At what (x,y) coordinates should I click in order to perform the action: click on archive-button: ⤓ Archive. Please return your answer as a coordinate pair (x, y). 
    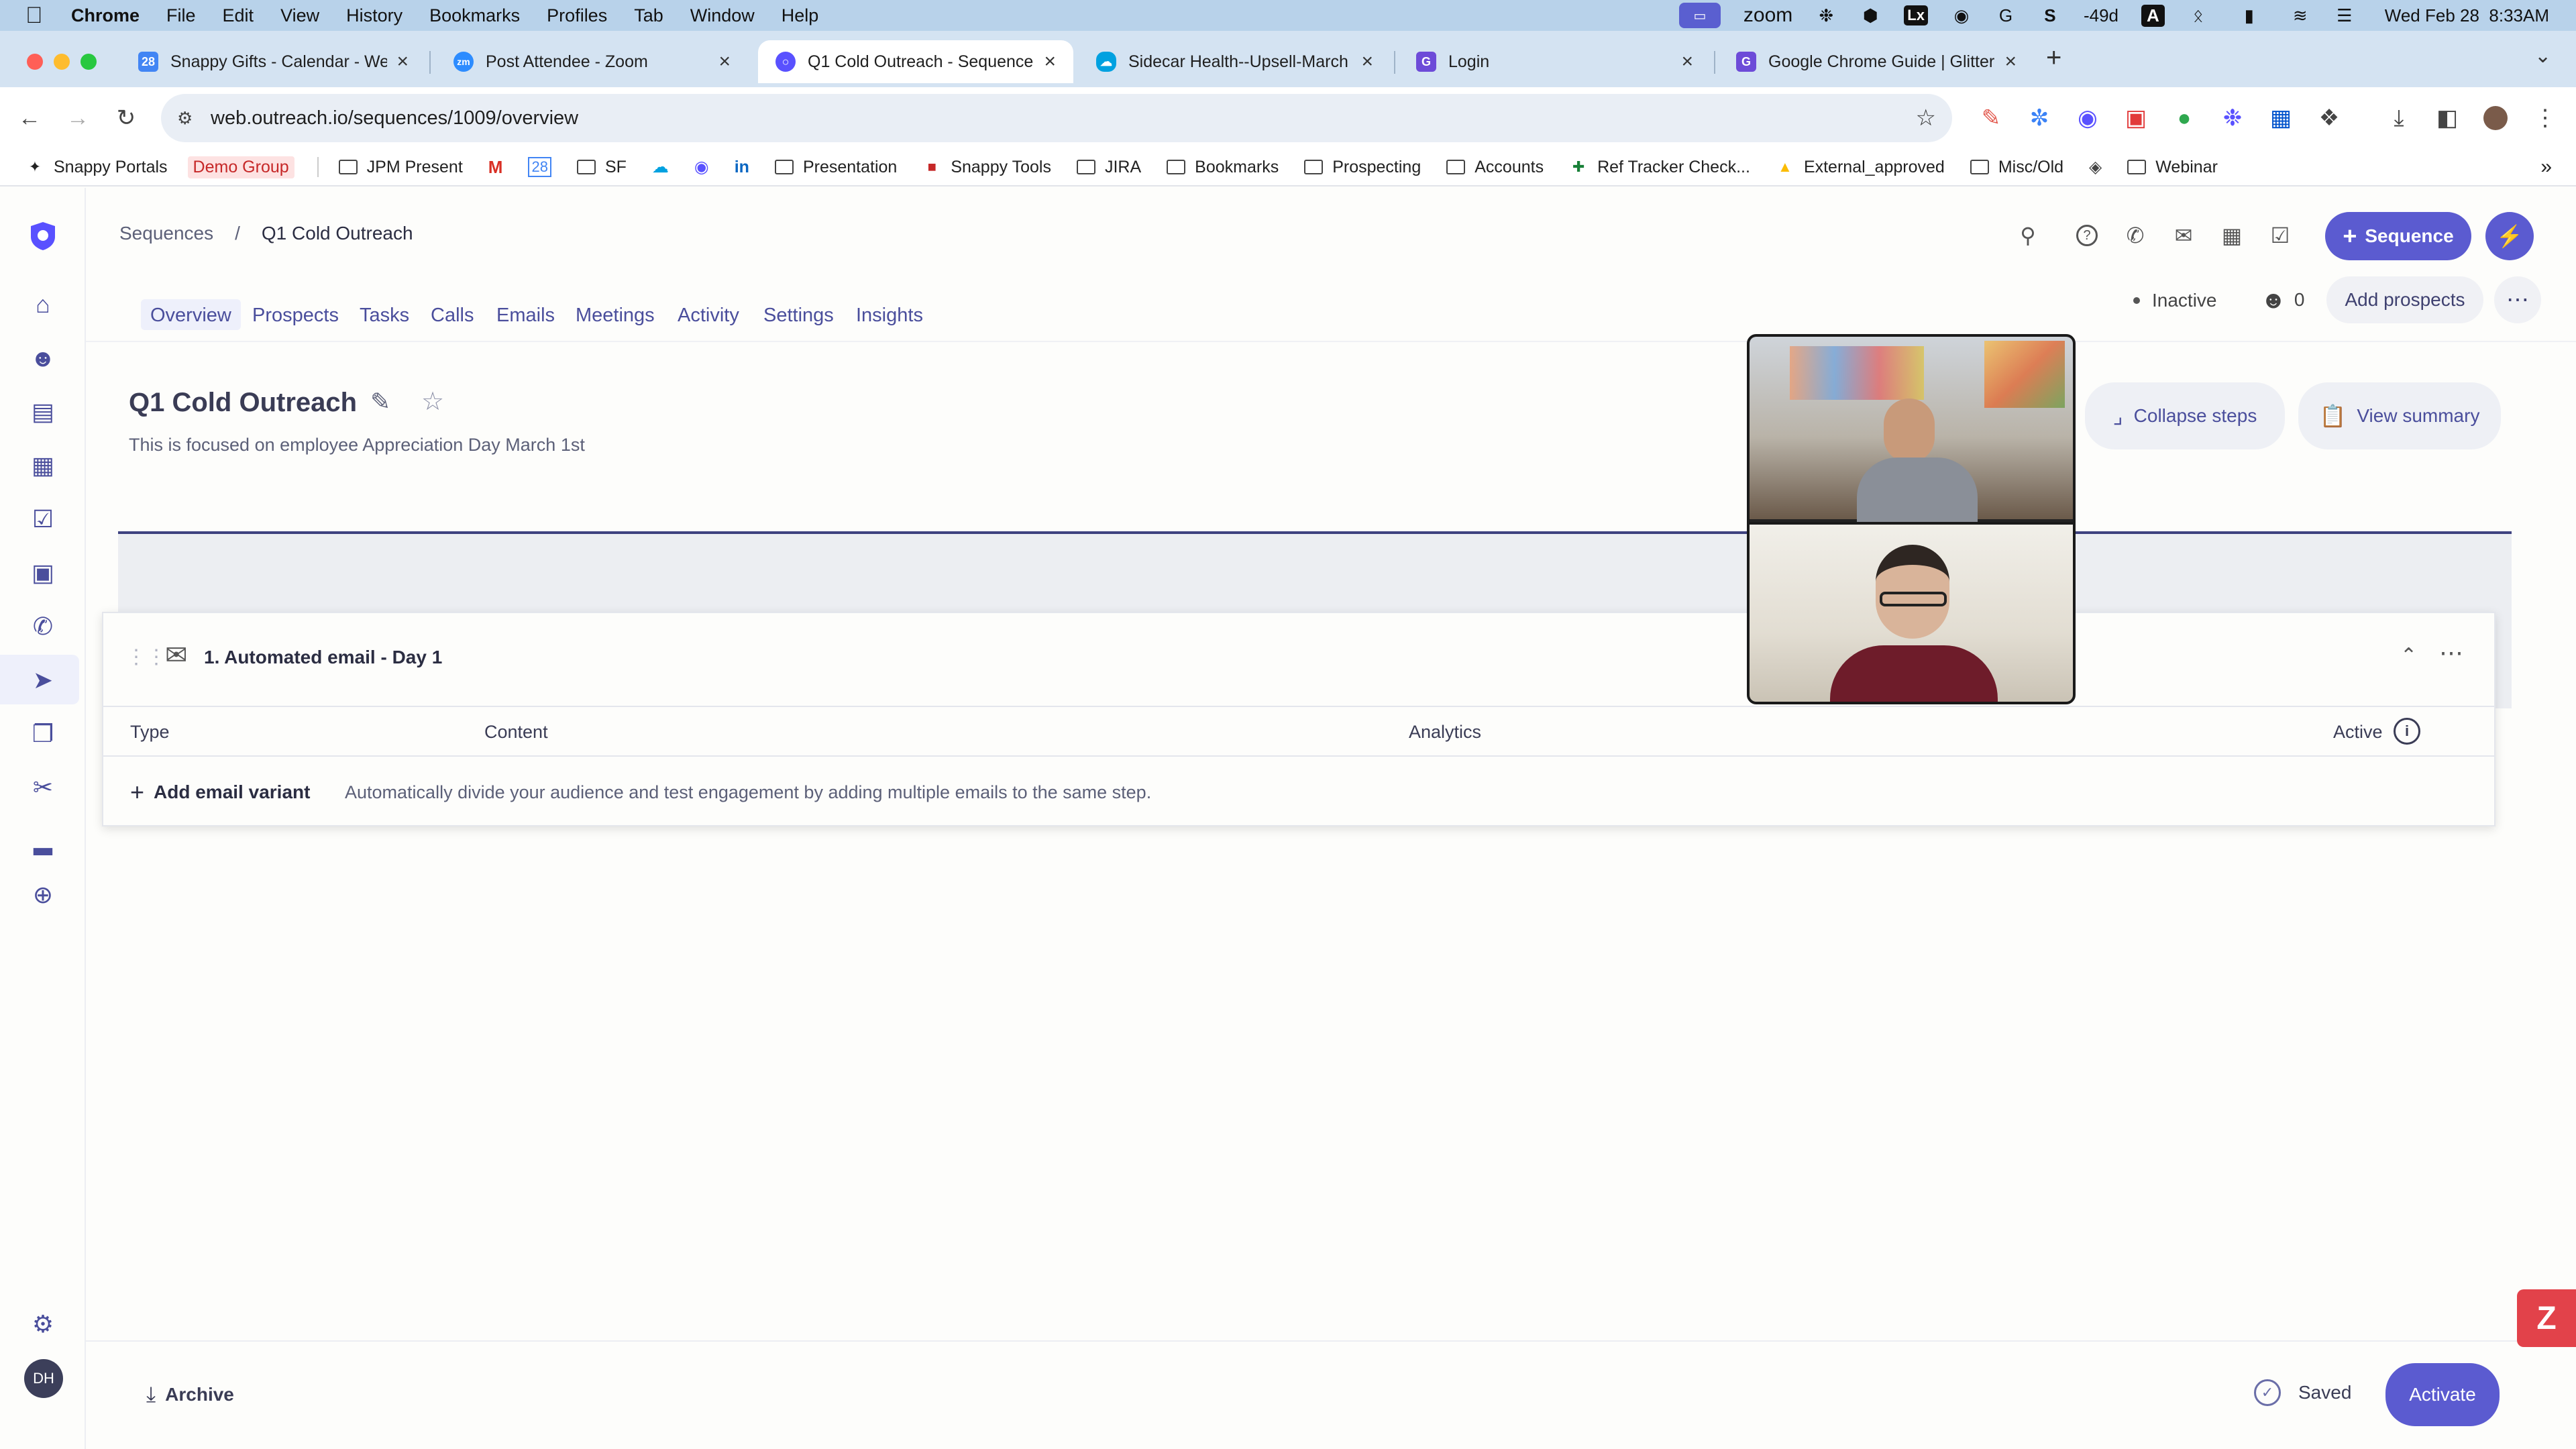
    Looking at the image, I should click on (190, 1394).